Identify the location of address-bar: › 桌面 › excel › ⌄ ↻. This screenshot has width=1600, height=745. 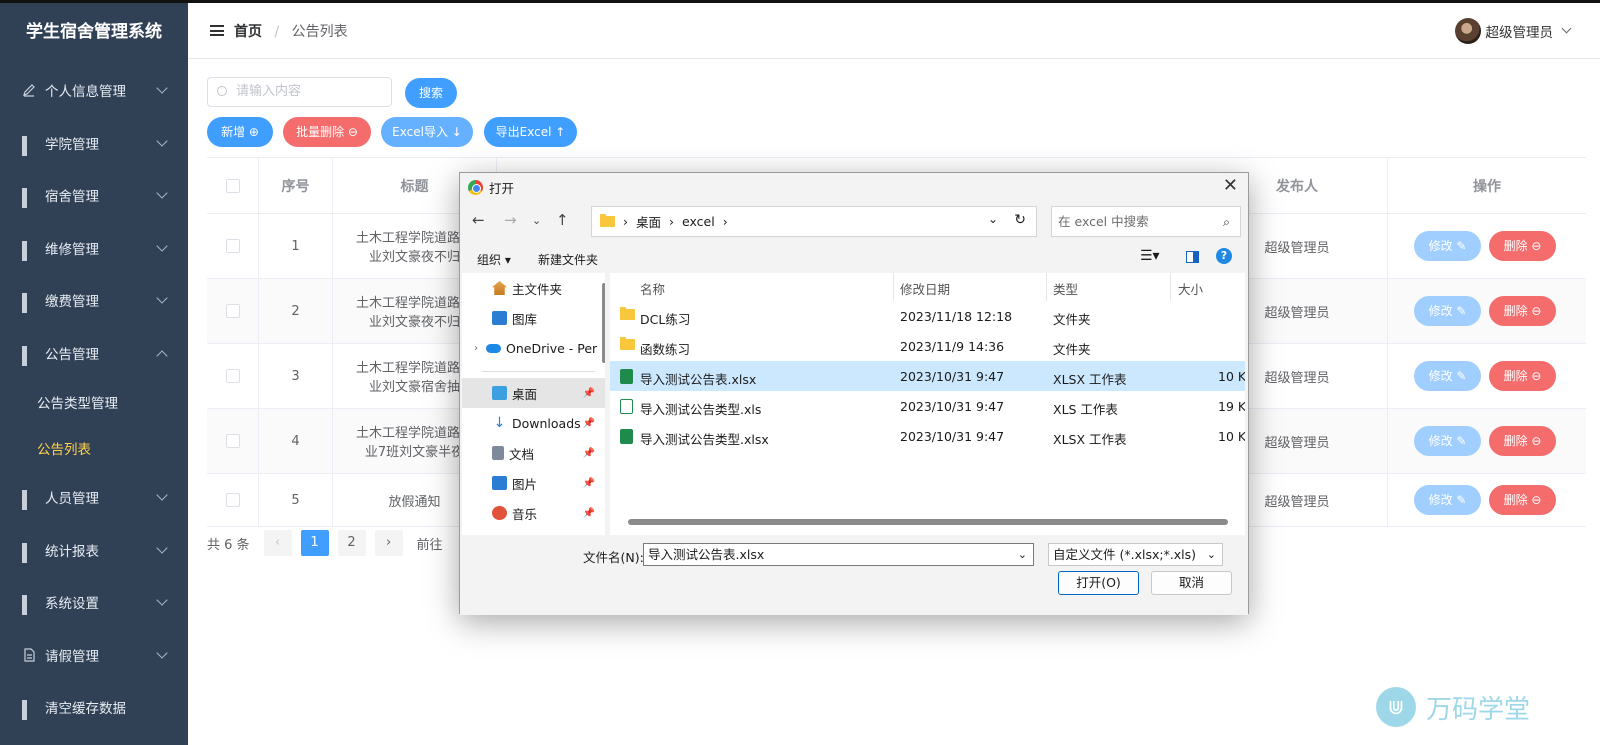
(814, 221).